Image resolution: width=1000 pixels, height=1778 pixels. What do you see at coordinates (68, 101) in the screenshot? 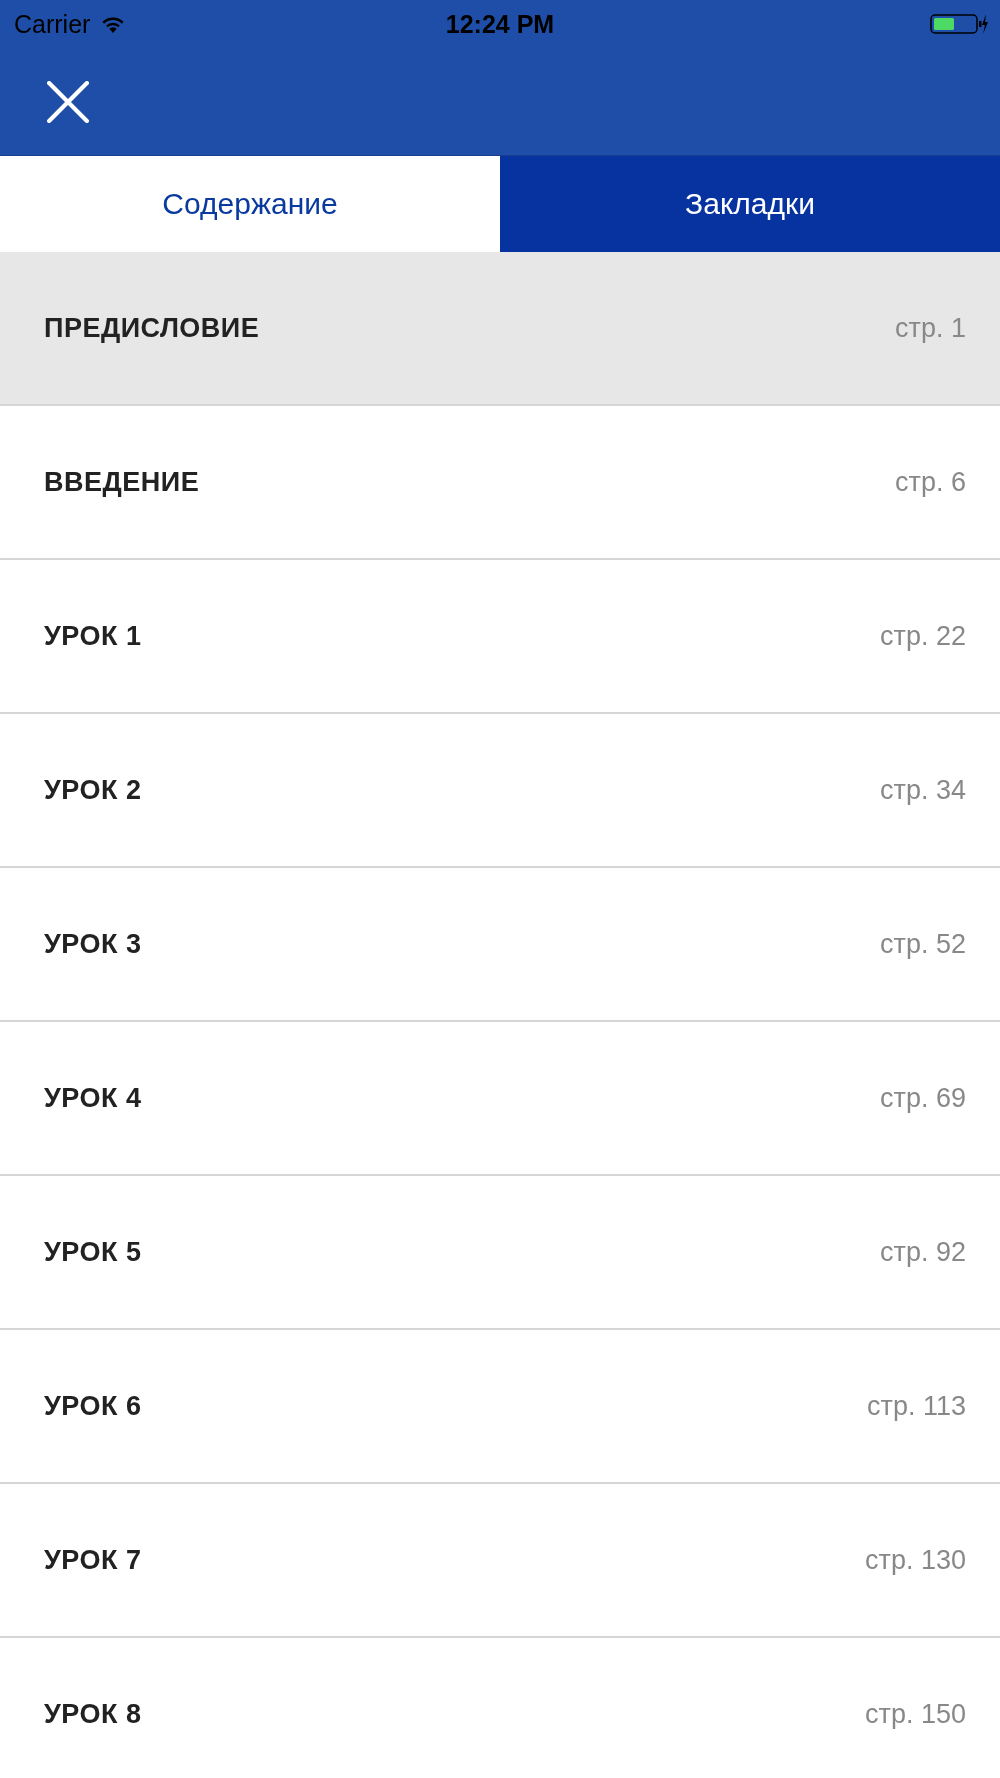
I see `close-icon` at bounding box center [68, 101].